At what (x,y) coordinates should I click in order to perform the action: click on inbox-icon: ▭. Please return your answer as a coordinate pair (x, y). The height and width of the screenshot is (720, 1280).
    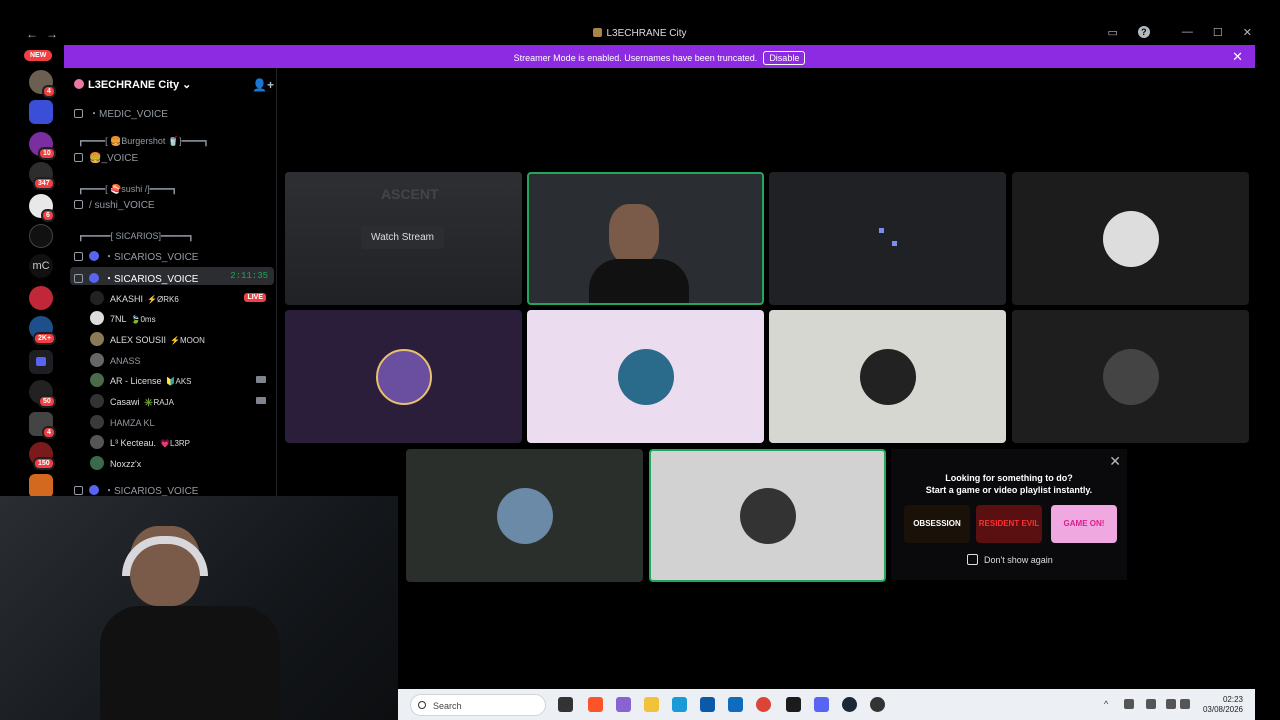
    Looking at the image, I should click on (1113, 32).